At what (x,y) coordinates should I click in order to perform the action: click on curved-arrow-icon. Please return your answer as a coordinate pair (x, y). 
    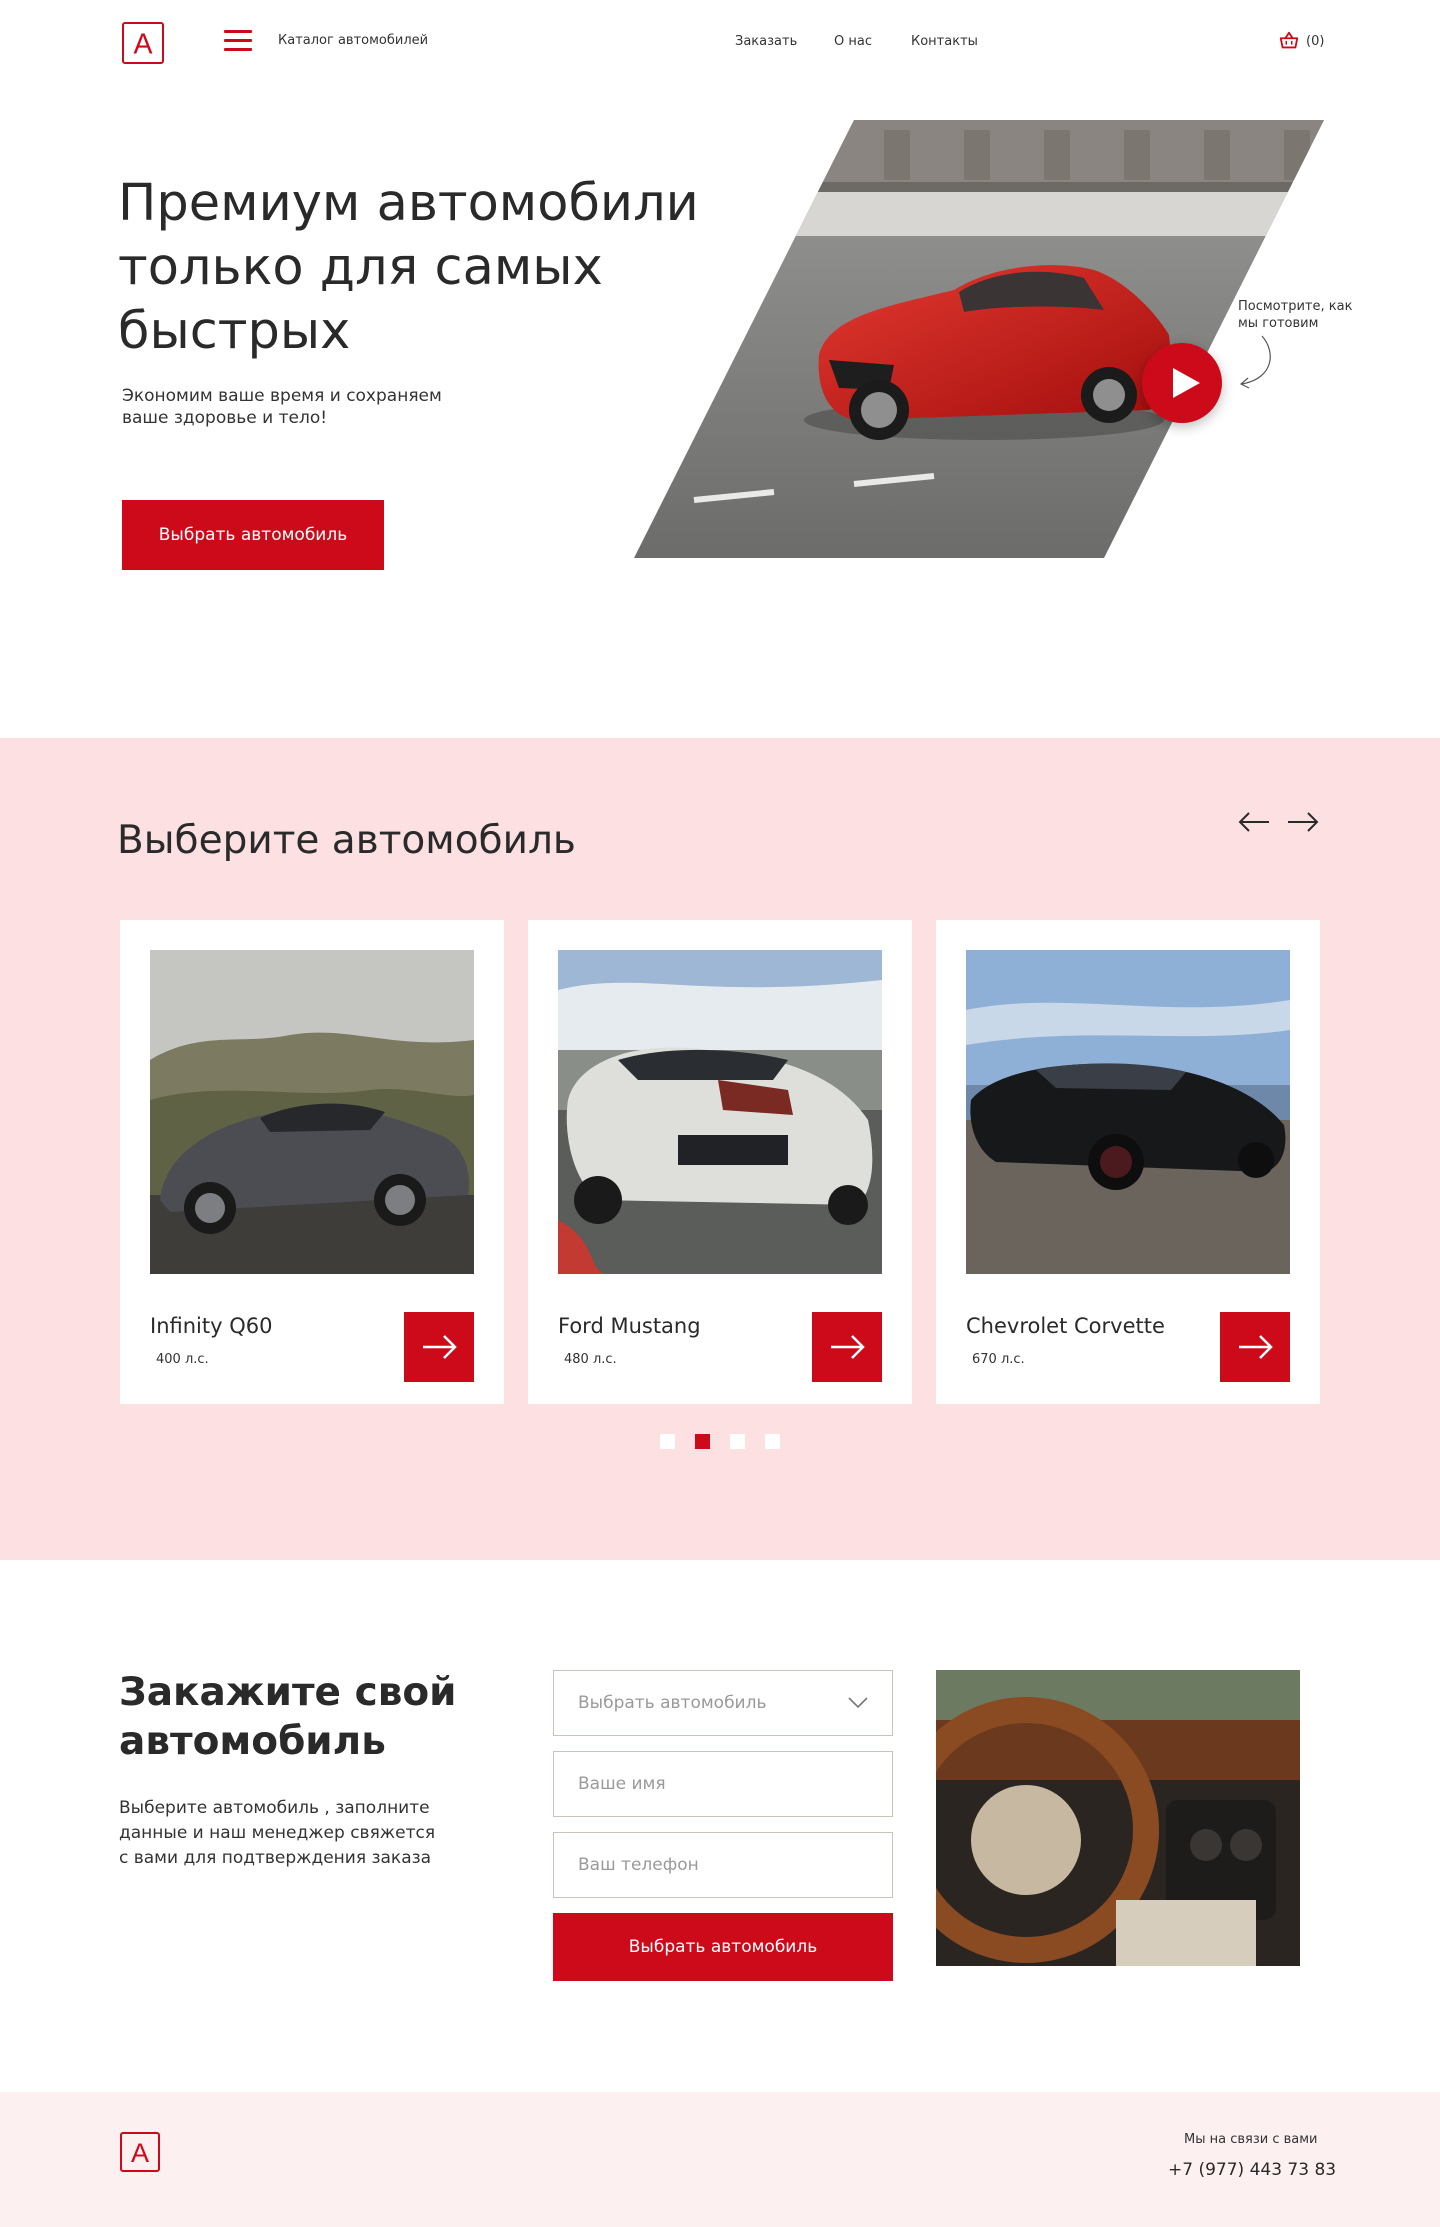
    Looking at the image, I should click on (1255, 362).